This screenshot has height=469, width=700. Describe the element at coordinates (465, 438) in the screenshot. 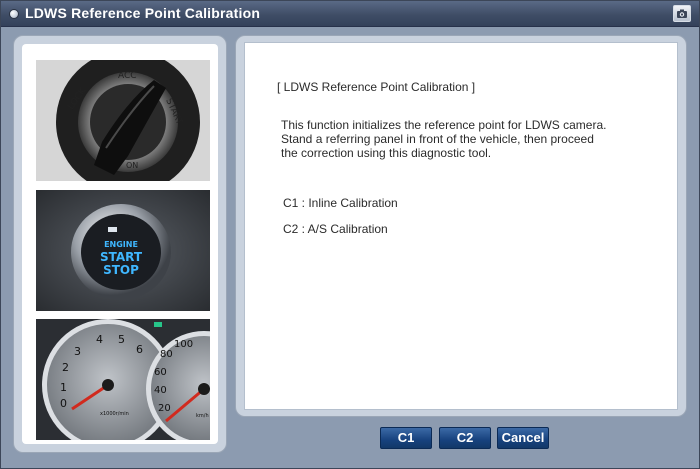

I see `c2-button: C2` at that location.